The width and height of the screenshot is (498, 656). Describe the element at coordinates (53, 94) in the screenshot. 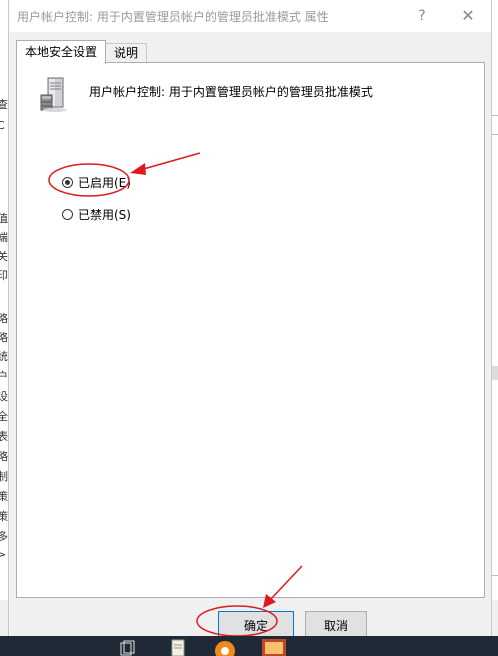

I see `server-policy-icon` at that location.